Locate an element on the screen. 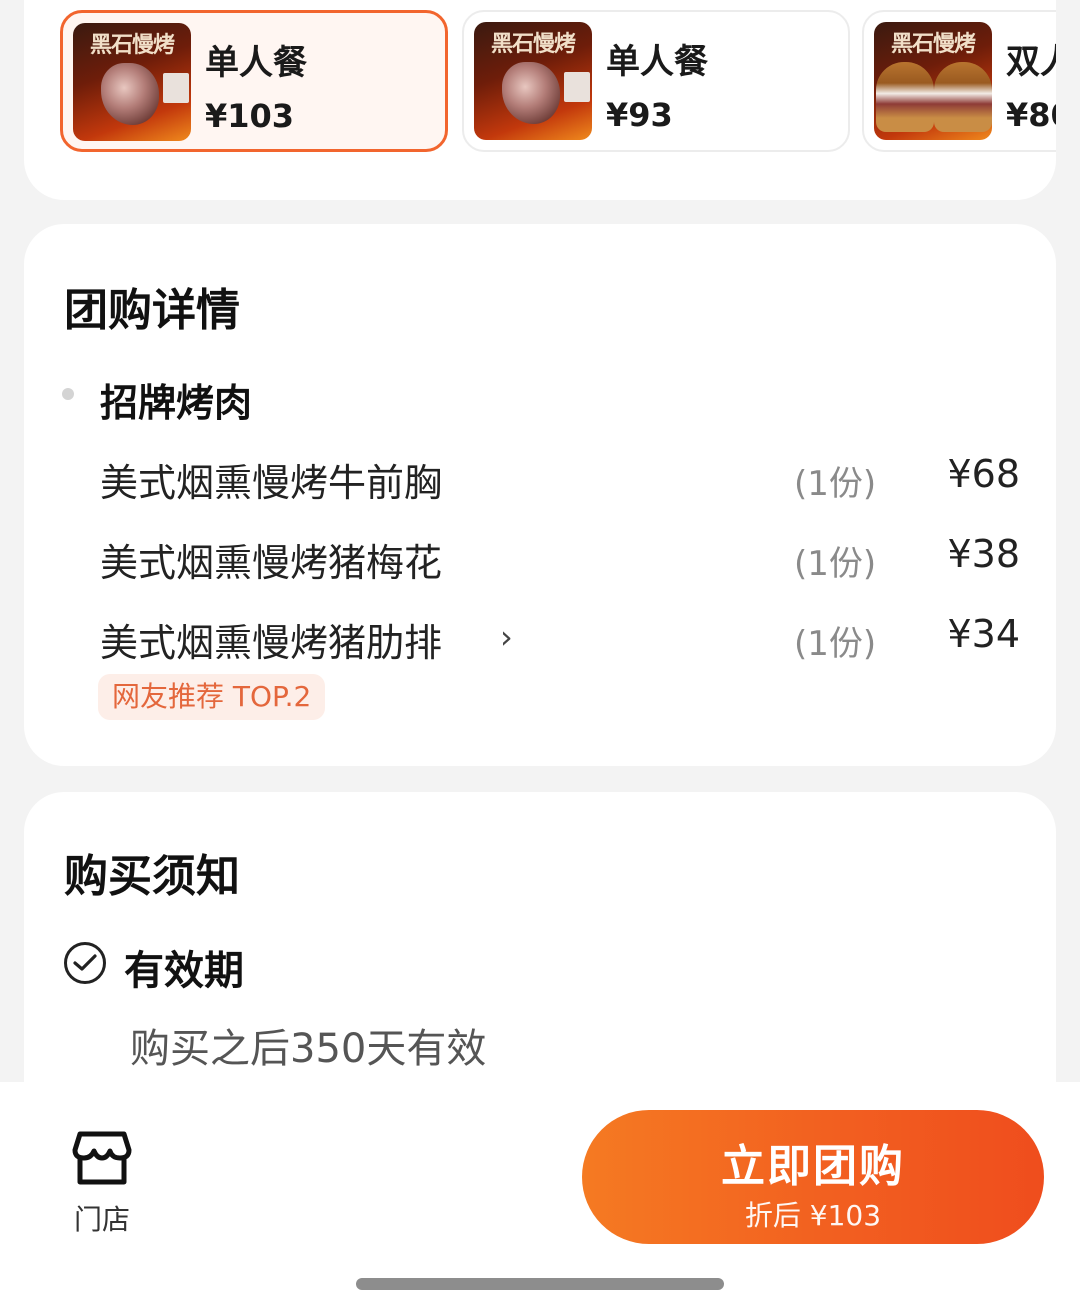  package-carousel: 黑石慢烤 单人餐 ¥103 黑石慢烤 单人餐 ¥93 黑石慢烤 双人餐 ¥80 is located at coordinates (558, 81).